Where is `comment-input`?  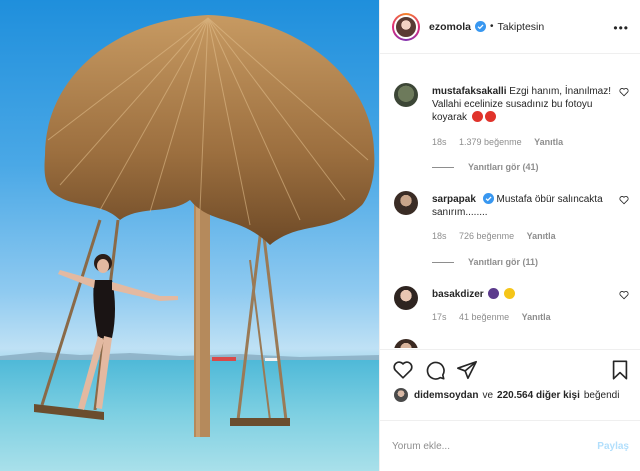 comment-input is located at coordinates (495, 446).